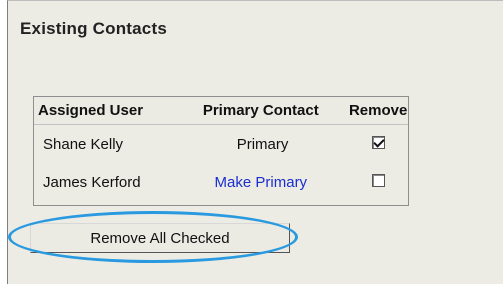 Image resolution: width=503 pixels, height=284 pixels. I want to click on row-user-name: Shane Kelly, so click(83, 144).